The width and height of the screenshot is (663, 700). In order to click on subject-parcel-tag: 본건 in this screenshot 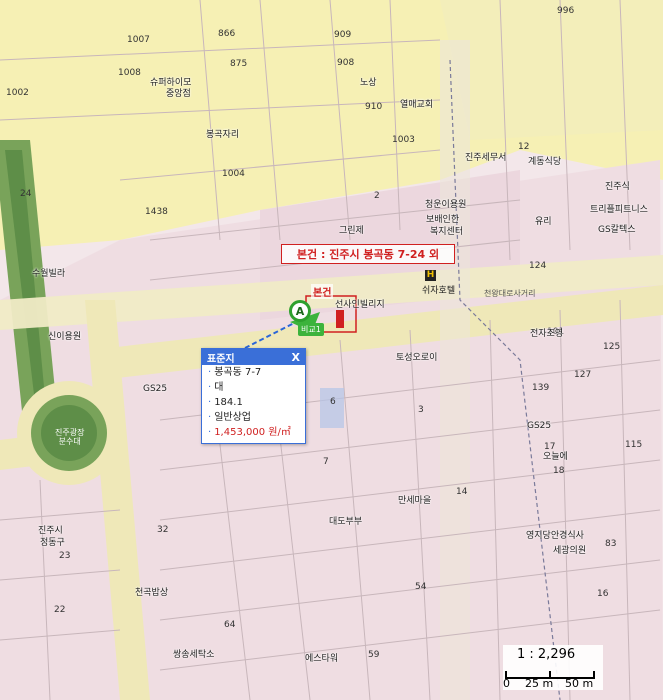, I will do `click(322, 291)`.